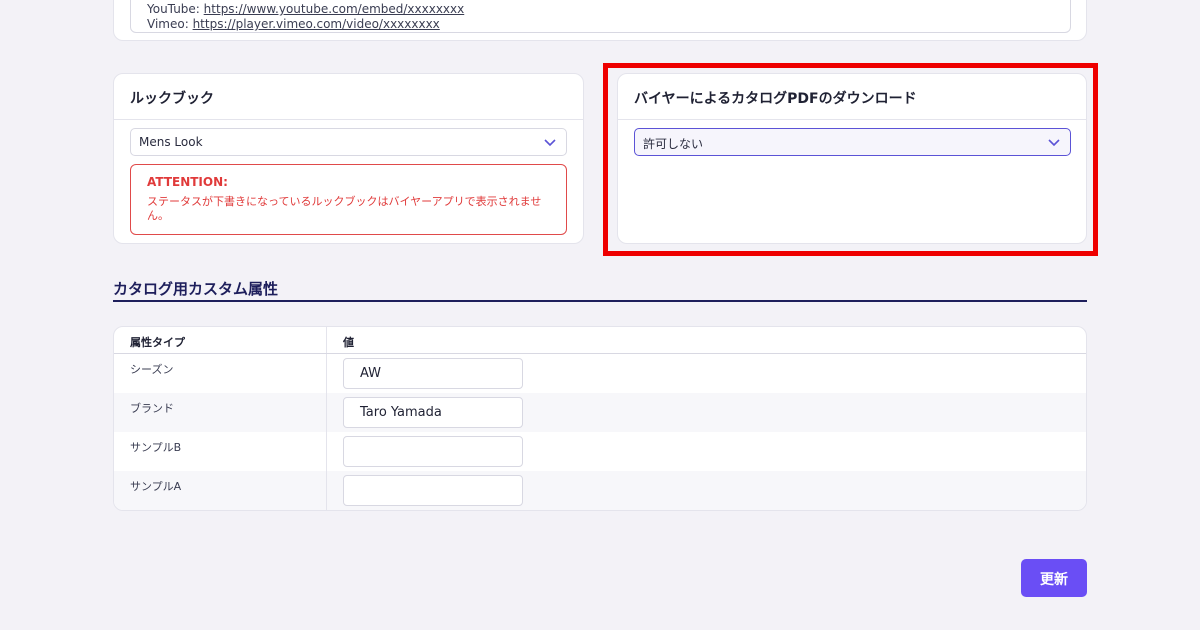 Image resolution: width=1200 pixels, height=630 pixels. Describe the element at coordinates (220, 412) in the screenshot. I see `attribute-type: ブランド` at that location.